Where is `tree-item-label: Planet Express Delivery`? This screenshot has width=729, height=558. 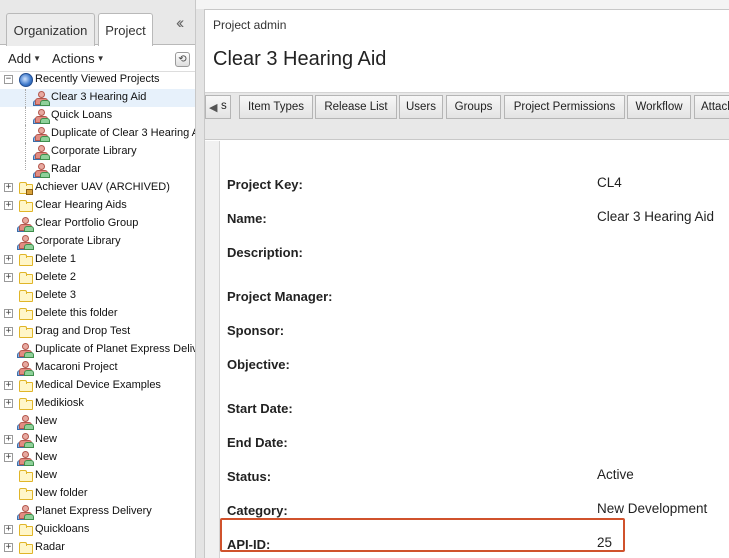
tree-item-label: Planet Express Delivery is located at coordinates (93, 511).